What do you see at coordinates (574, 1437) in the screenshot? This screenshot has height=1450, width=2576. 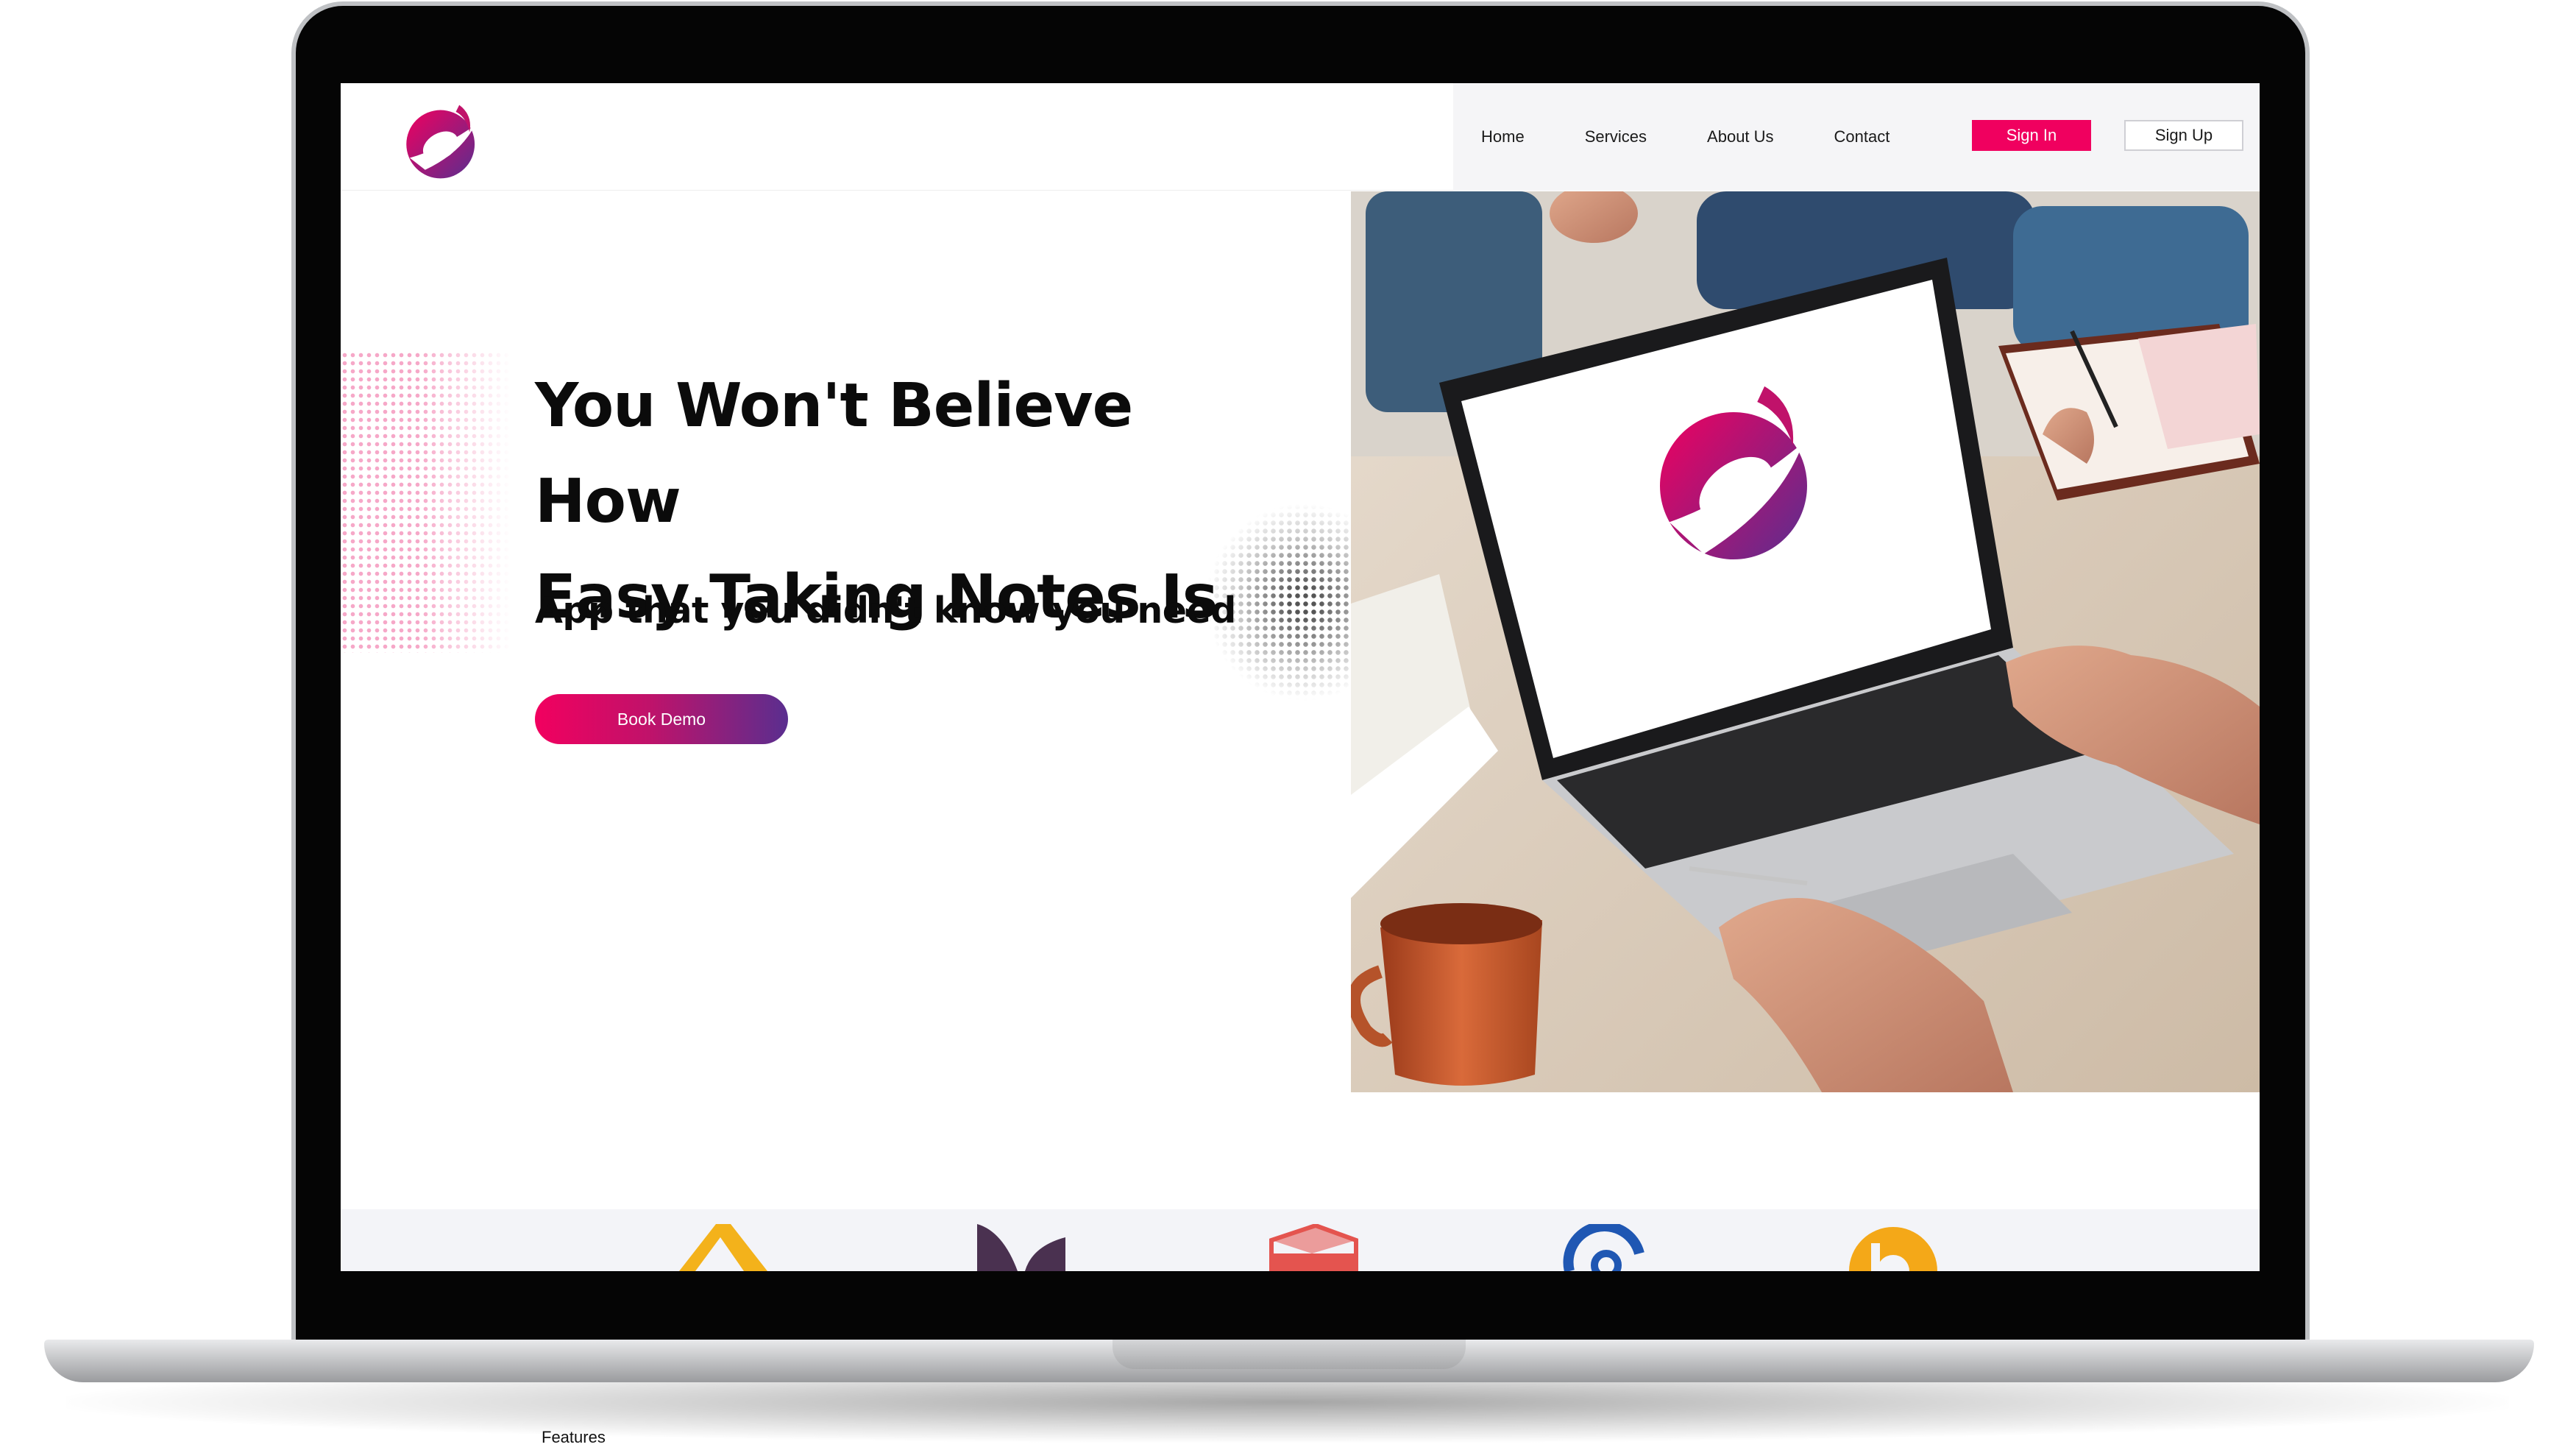 I see `features-caption: Features` at bounding box center [574, 1437].